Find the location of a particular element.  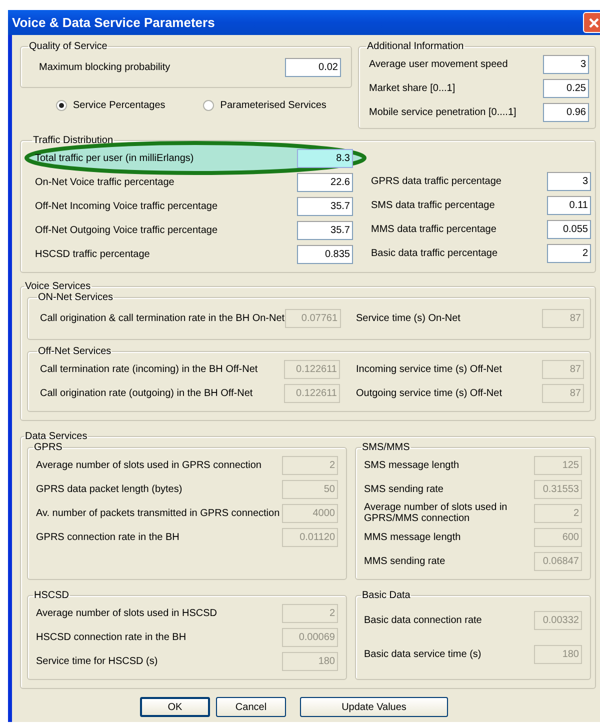

number-field: 0.835 is located at coordinates (325, 254).